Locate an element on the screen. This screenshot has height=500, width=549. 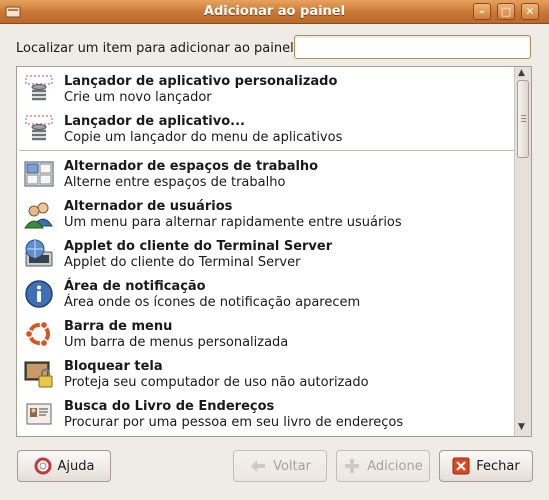
info-icon is located at coordinates (39, 294).